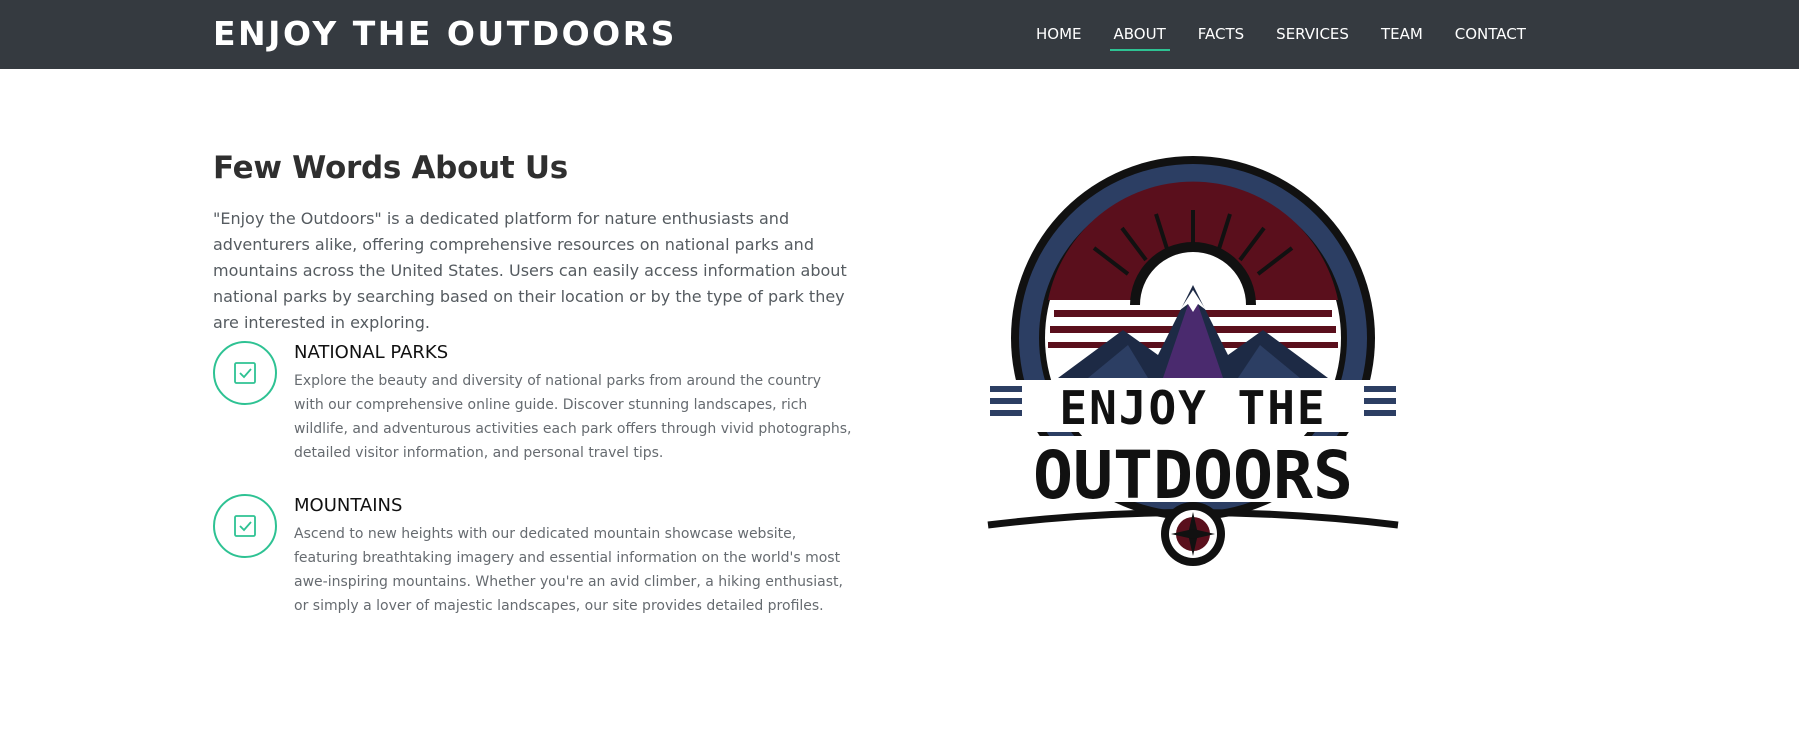 The height and width of the screenshot is (735, 1799). What do you see at coordinates (1140, 34) in the screenshot?
I see `nav-about: ABOUT` at bounding box center [1140, 34].